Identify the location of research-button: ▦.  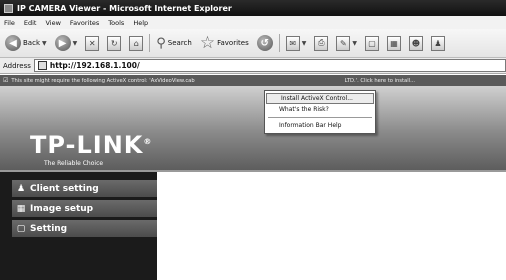
(394, 43).